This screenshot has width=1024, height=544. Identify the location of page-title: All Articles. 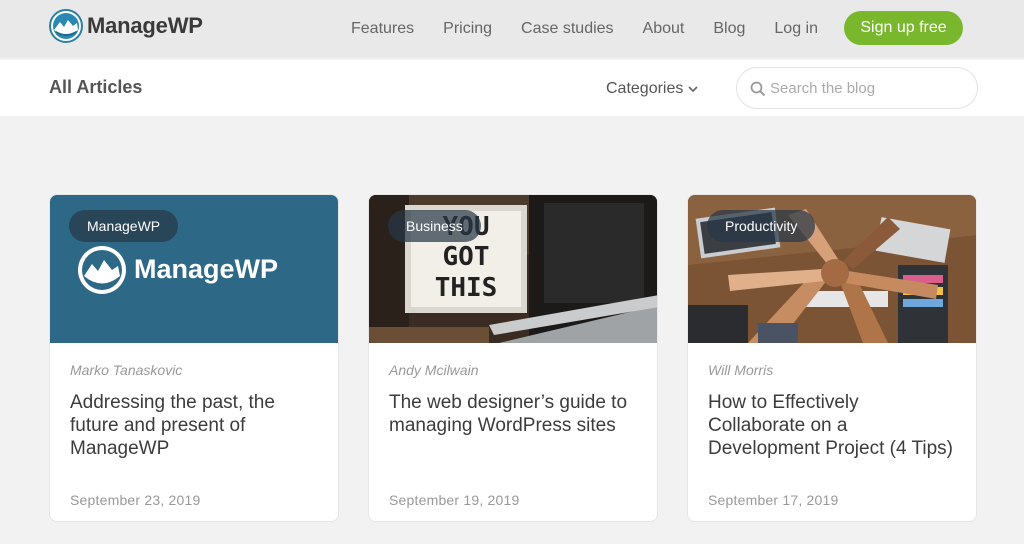
(96, 87).